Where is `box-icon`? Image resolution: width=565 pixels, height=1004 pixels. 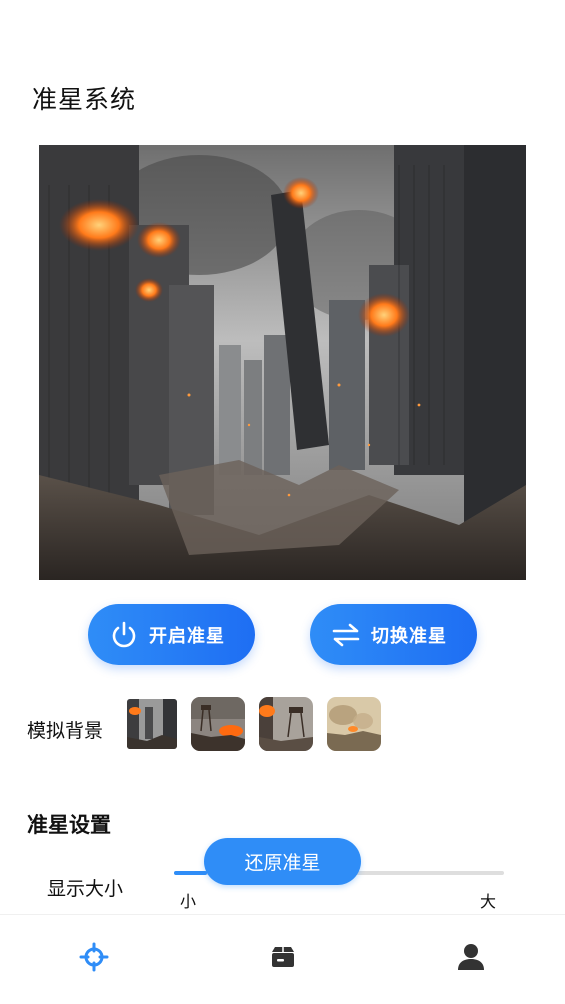
box-icon is located at coordinates (283, 959).